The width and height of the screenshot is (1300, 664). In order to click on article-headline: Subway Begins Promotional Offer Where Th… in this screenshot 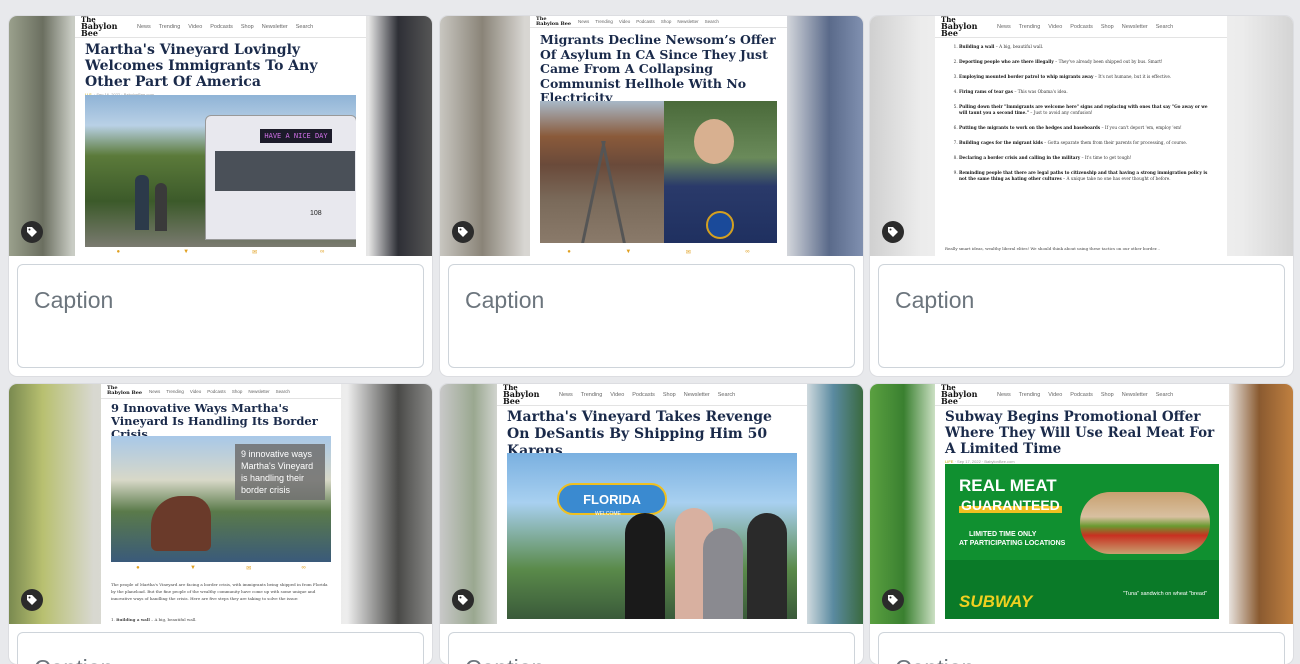, I will do `click(1080, 433)`.